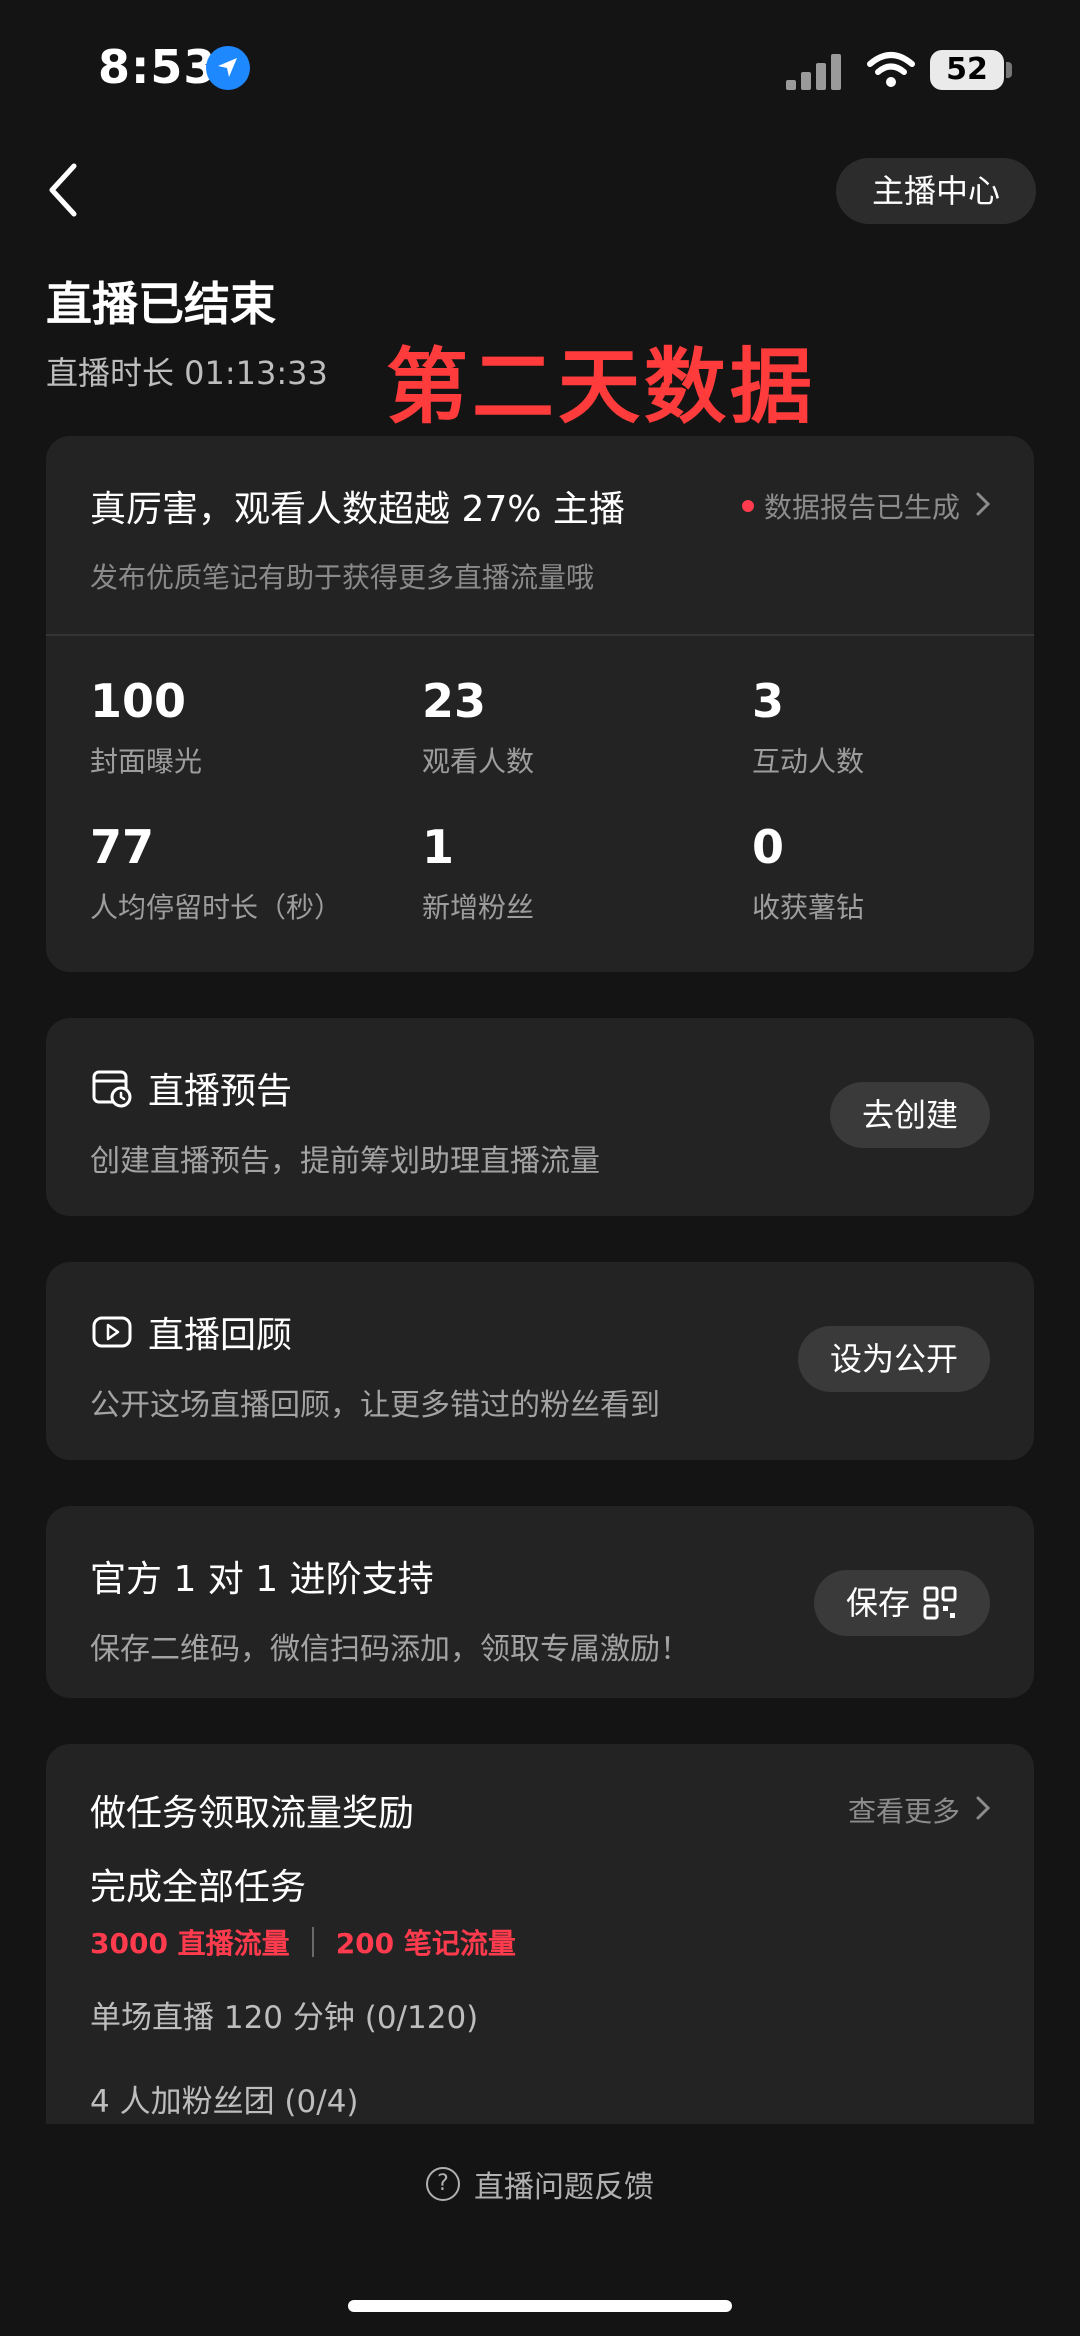 This screenshot has width=1080, height=2336. Describe the element at coordinates (312, 1942) in the screenshot. I see `reward-separator` at that location.